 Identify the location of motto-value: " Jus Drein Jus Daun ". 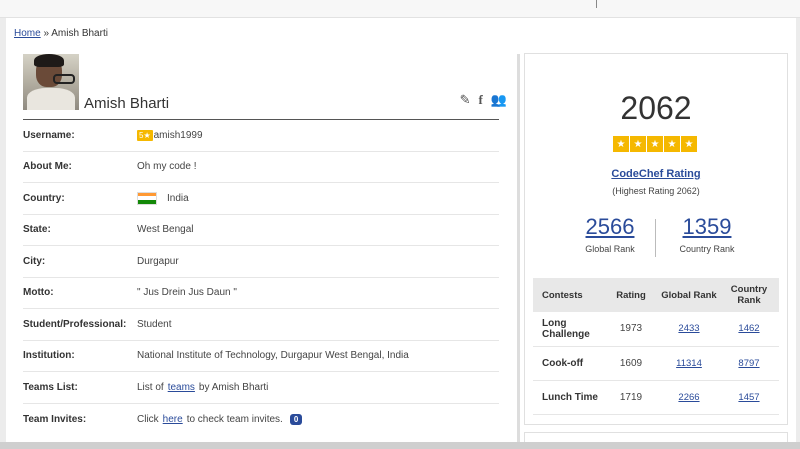
(187, 293).